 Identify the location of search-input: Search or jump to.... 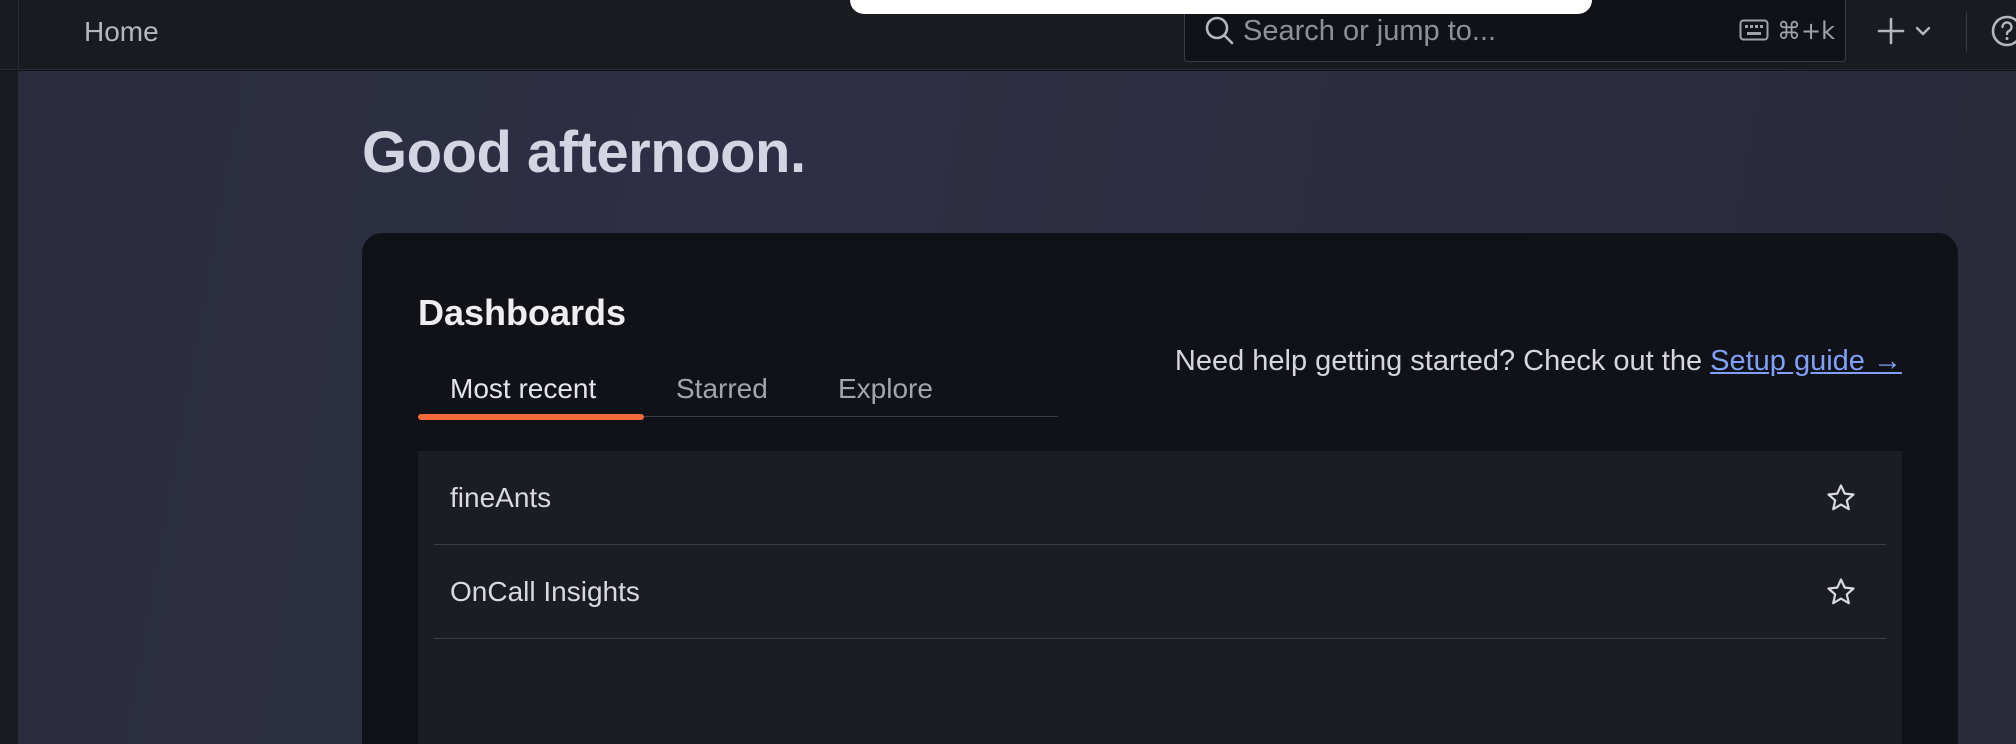
(1369, 31).